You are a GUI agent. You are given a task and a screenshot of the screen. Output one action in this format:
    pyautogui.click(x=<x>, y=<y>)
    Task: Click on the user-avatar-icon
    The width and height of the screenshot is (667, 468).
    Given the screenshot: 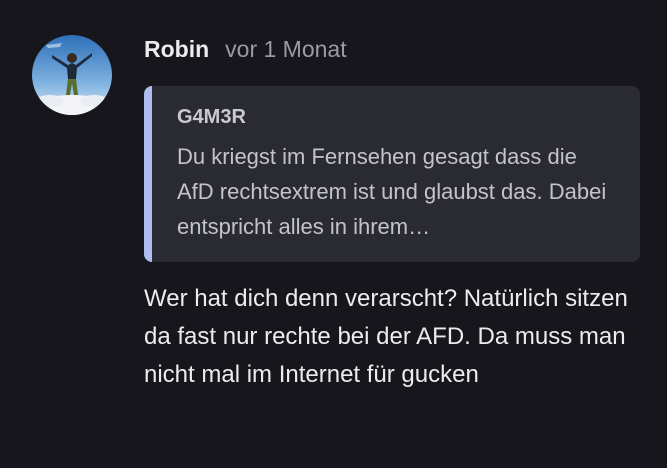 What is the action you would take?
    pyautogui.click(x=72, y=75)
    